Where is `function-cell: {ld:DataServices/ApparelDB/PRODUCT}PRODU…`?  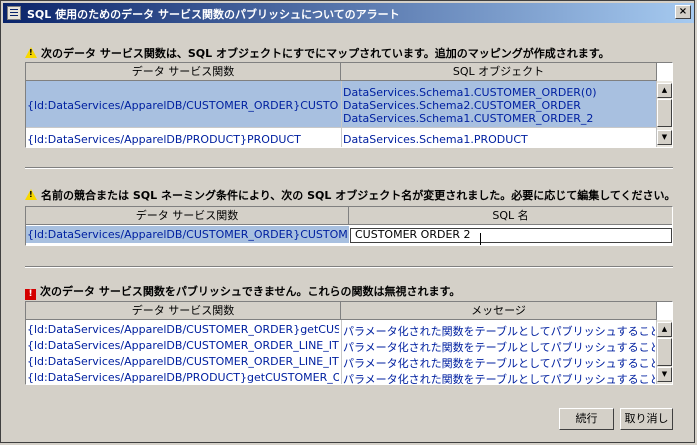 function-cell: {ld:DataServices/ApparelDB/PRODUCT}PRODU… is located at coordinates (164, 139).